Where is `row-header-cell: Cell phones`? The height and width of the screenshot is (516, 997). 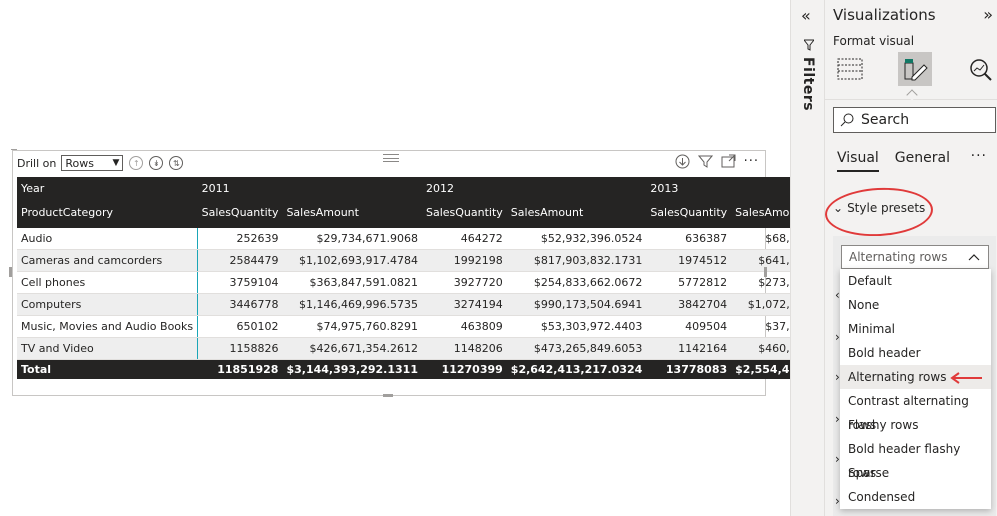 row-header-cell: Cell phones is located at coordinates (108, 282).